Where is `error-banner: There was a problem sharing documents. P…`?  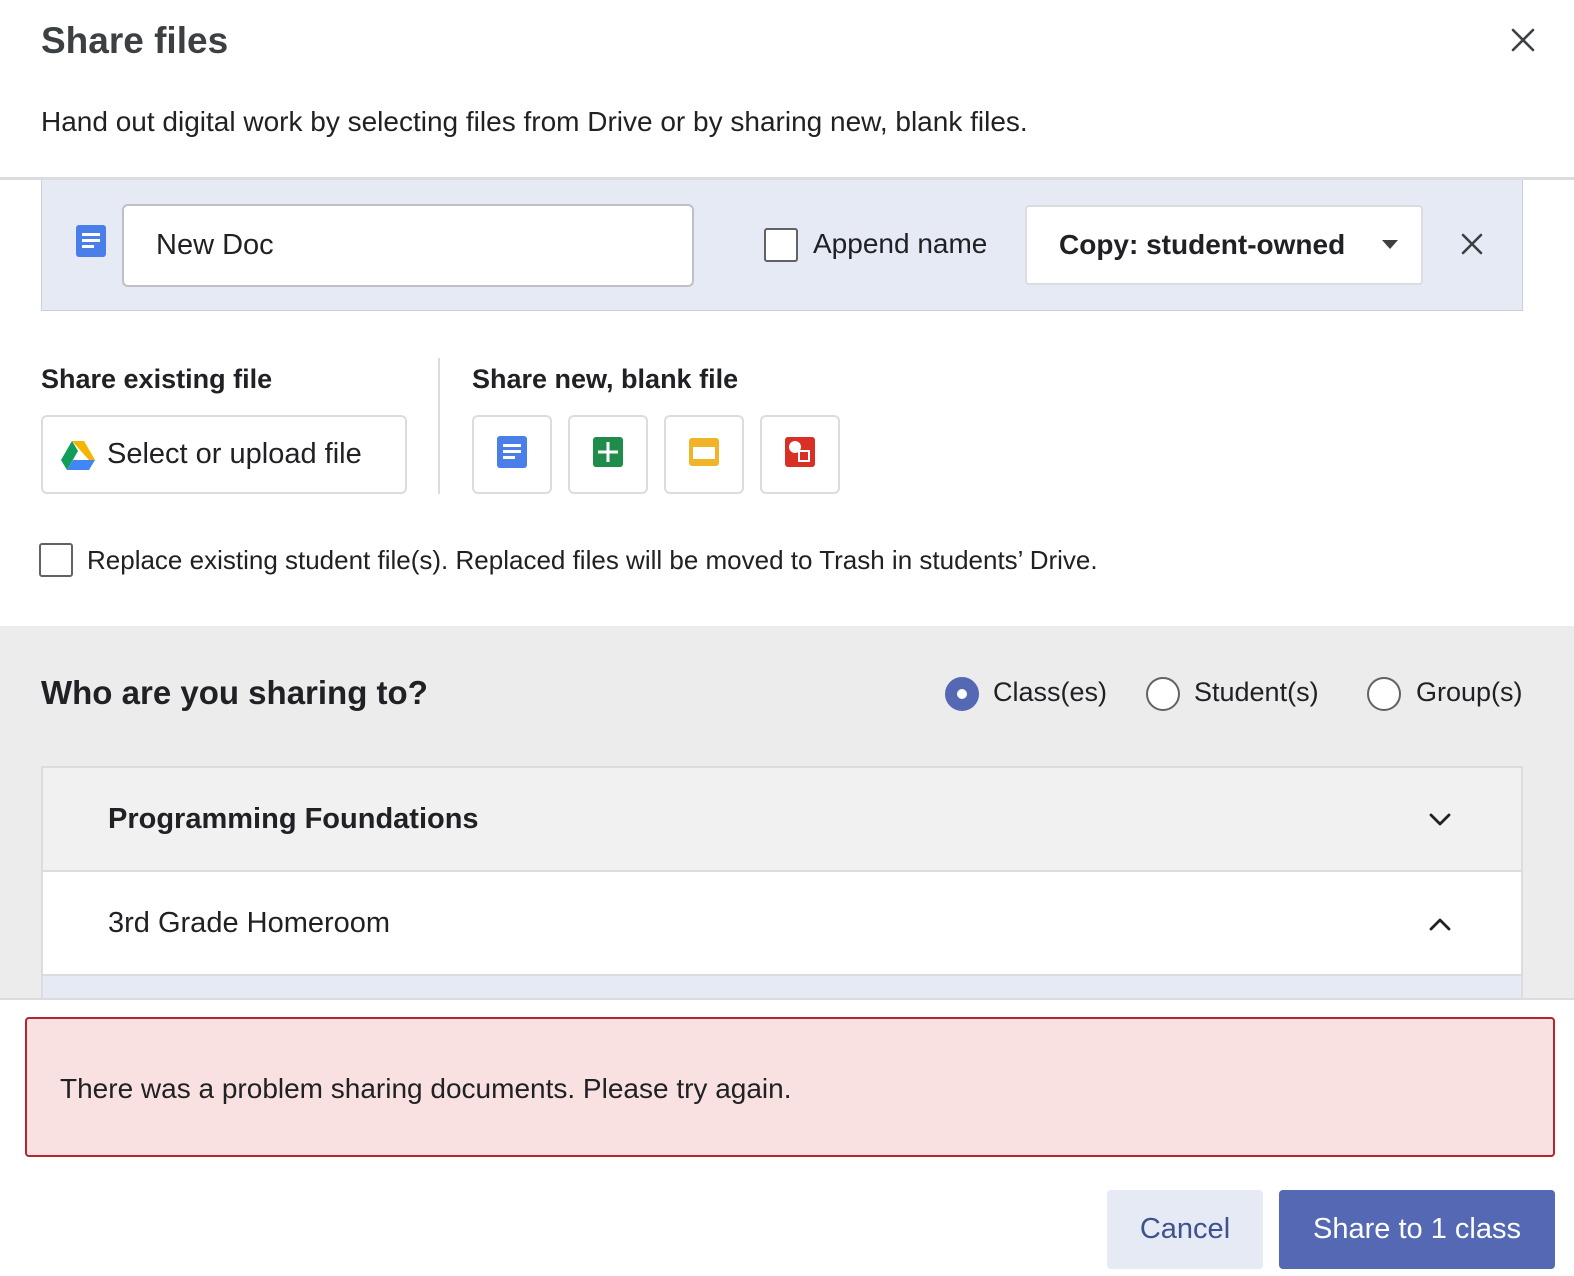
error-banner: There was a problem sharing documents. P… is located at coordinates (790, 1087).